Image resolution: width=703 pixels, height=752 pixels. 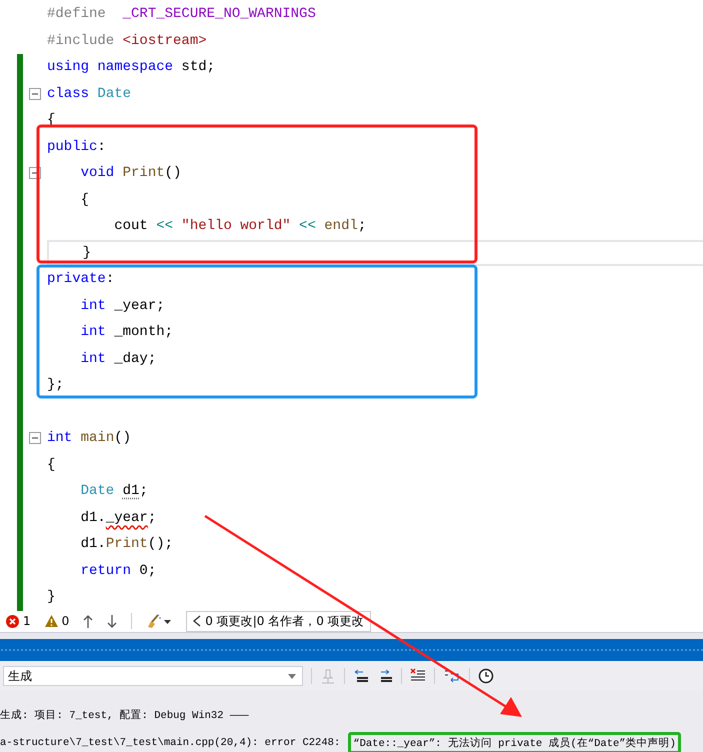 What do you see at coordinates (182, 14) in the screenshot?
I see `code-line: #define _CRT_SECURE_NO_WARNINGS` at bounding box center [182, 14].